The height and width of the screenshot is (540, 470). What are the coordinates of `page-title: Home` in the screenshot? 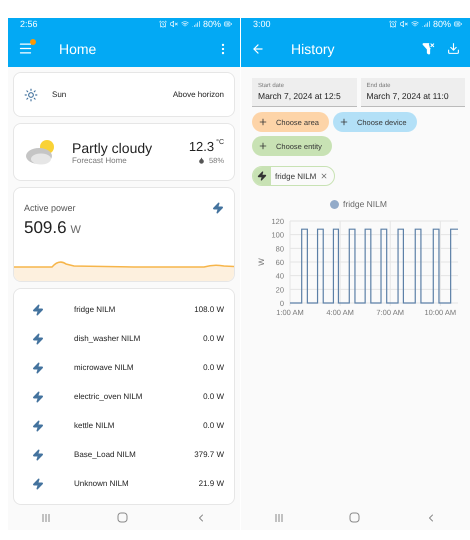 It's located at (78, 48).